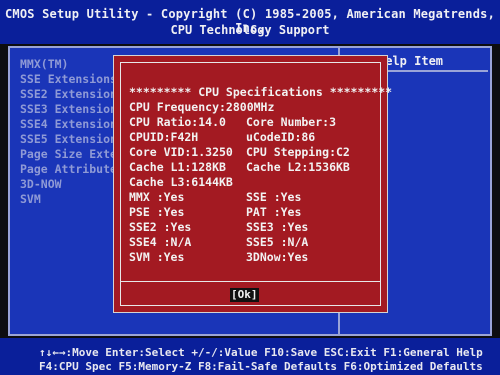 Image resolution: width=500 pixels, height=375 pixels. I want to click on ucode-id: uCodeID:86, so click(281, 137).